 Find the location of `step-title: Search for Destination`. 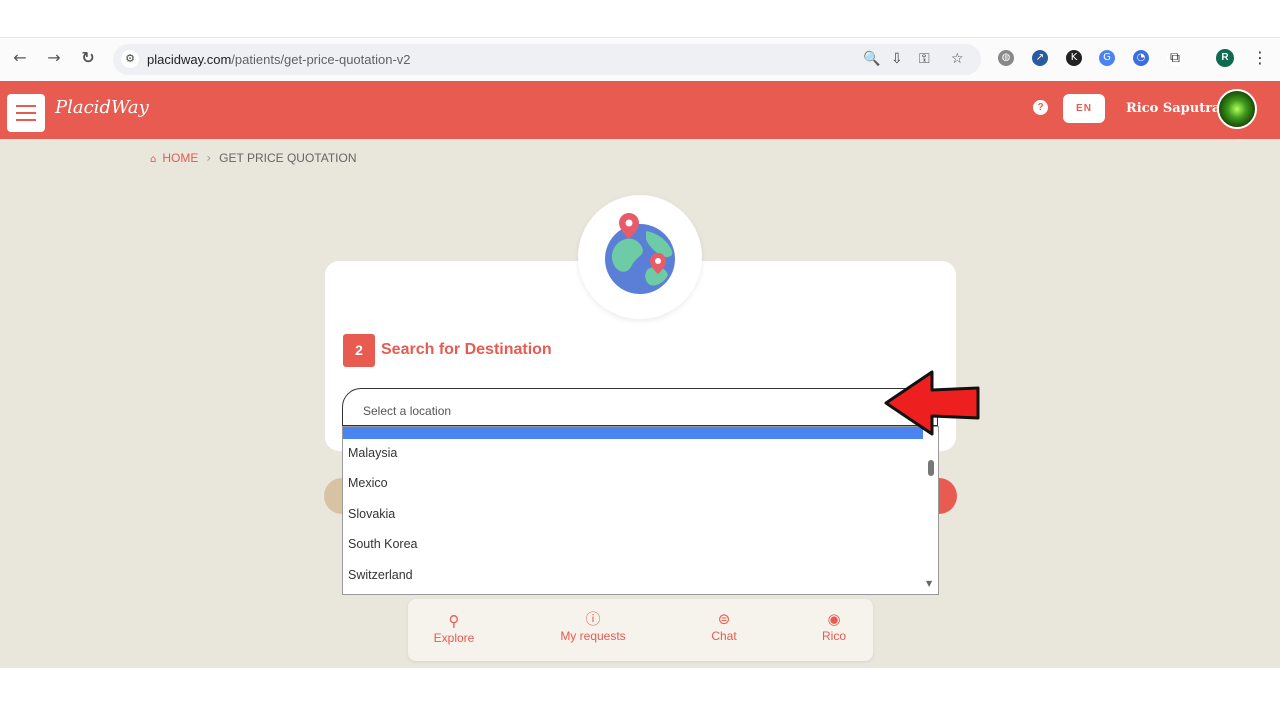

step-title: Search for Destination is located at coordinates (466, 349).